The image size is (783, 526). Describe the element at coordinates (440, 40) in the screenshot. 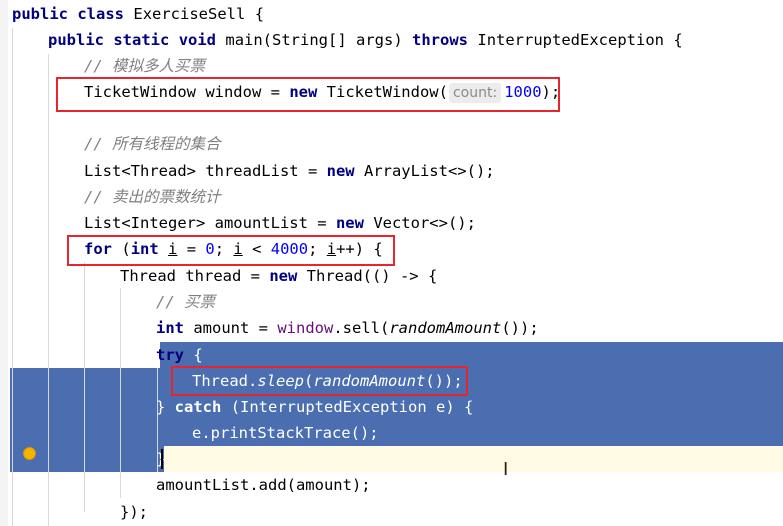

I see `keyword: throws` at that location.